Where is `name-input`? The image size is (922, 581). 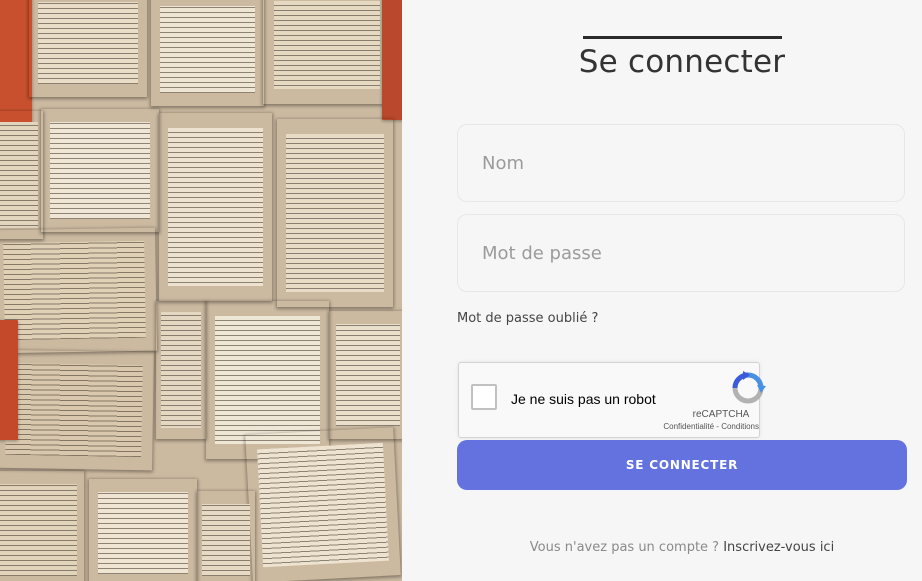
name-input is located at coordinates (681, 163).